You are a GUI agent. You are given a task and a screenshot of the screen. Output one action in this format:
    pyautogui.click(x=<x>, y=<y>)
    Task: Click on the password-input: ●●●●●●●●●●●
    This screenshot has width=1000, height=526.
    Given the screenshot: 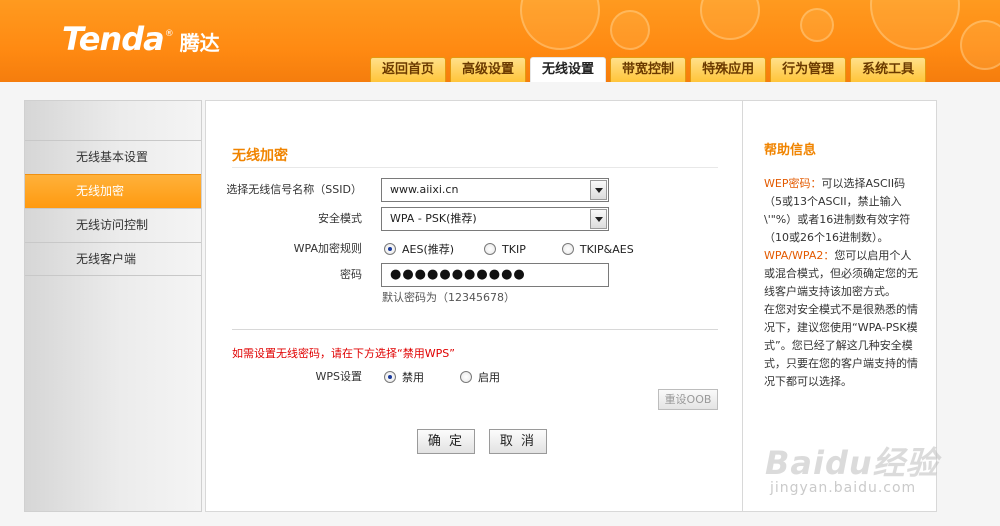 What is the action you would take?
    pyautogui.click(x=495, y=275)
    